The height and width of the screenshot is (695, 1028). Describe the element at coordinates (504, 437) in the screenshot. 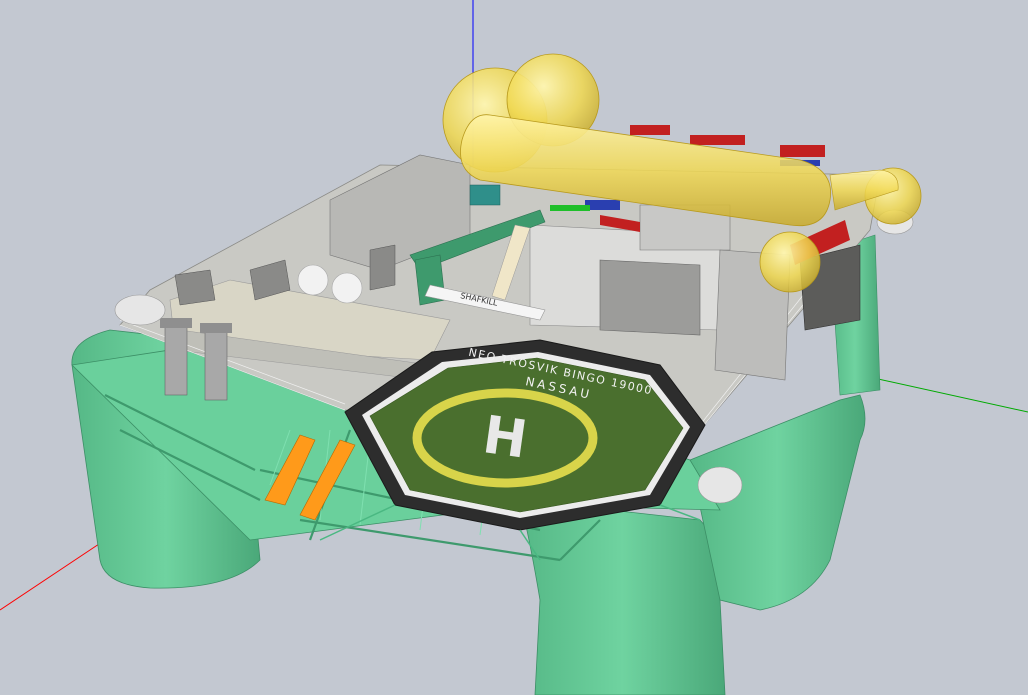

I see `helideck-h-marker: H` at that location.